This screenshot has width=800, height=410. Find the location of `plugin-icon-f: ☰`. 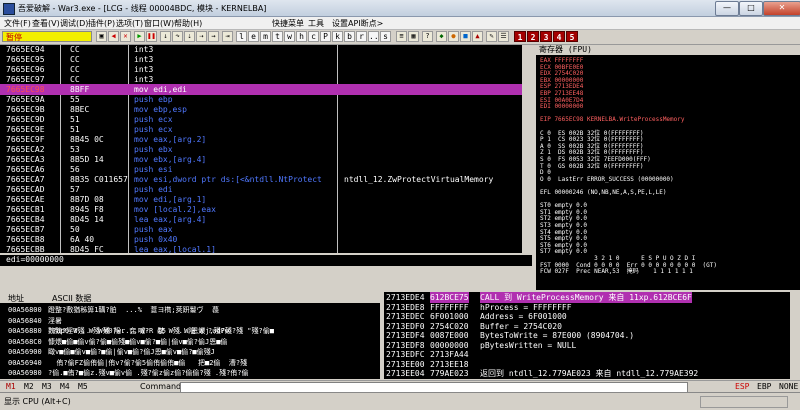

plugin-icon-f: ☰ is located at coordinates (503, 36).